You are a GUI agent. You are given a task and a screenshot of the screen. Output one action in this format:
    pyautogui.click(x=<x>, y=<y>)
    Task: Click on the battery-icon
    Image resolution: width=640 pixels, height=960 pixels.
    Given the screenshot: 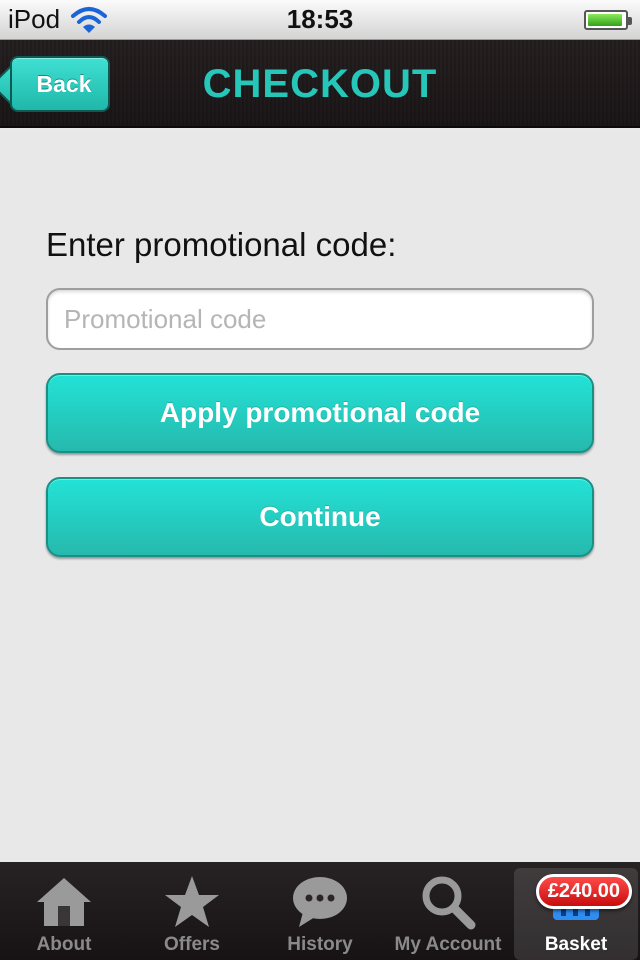 What is the action you would take?
    pyautogui.click(x=608, y=19)
    